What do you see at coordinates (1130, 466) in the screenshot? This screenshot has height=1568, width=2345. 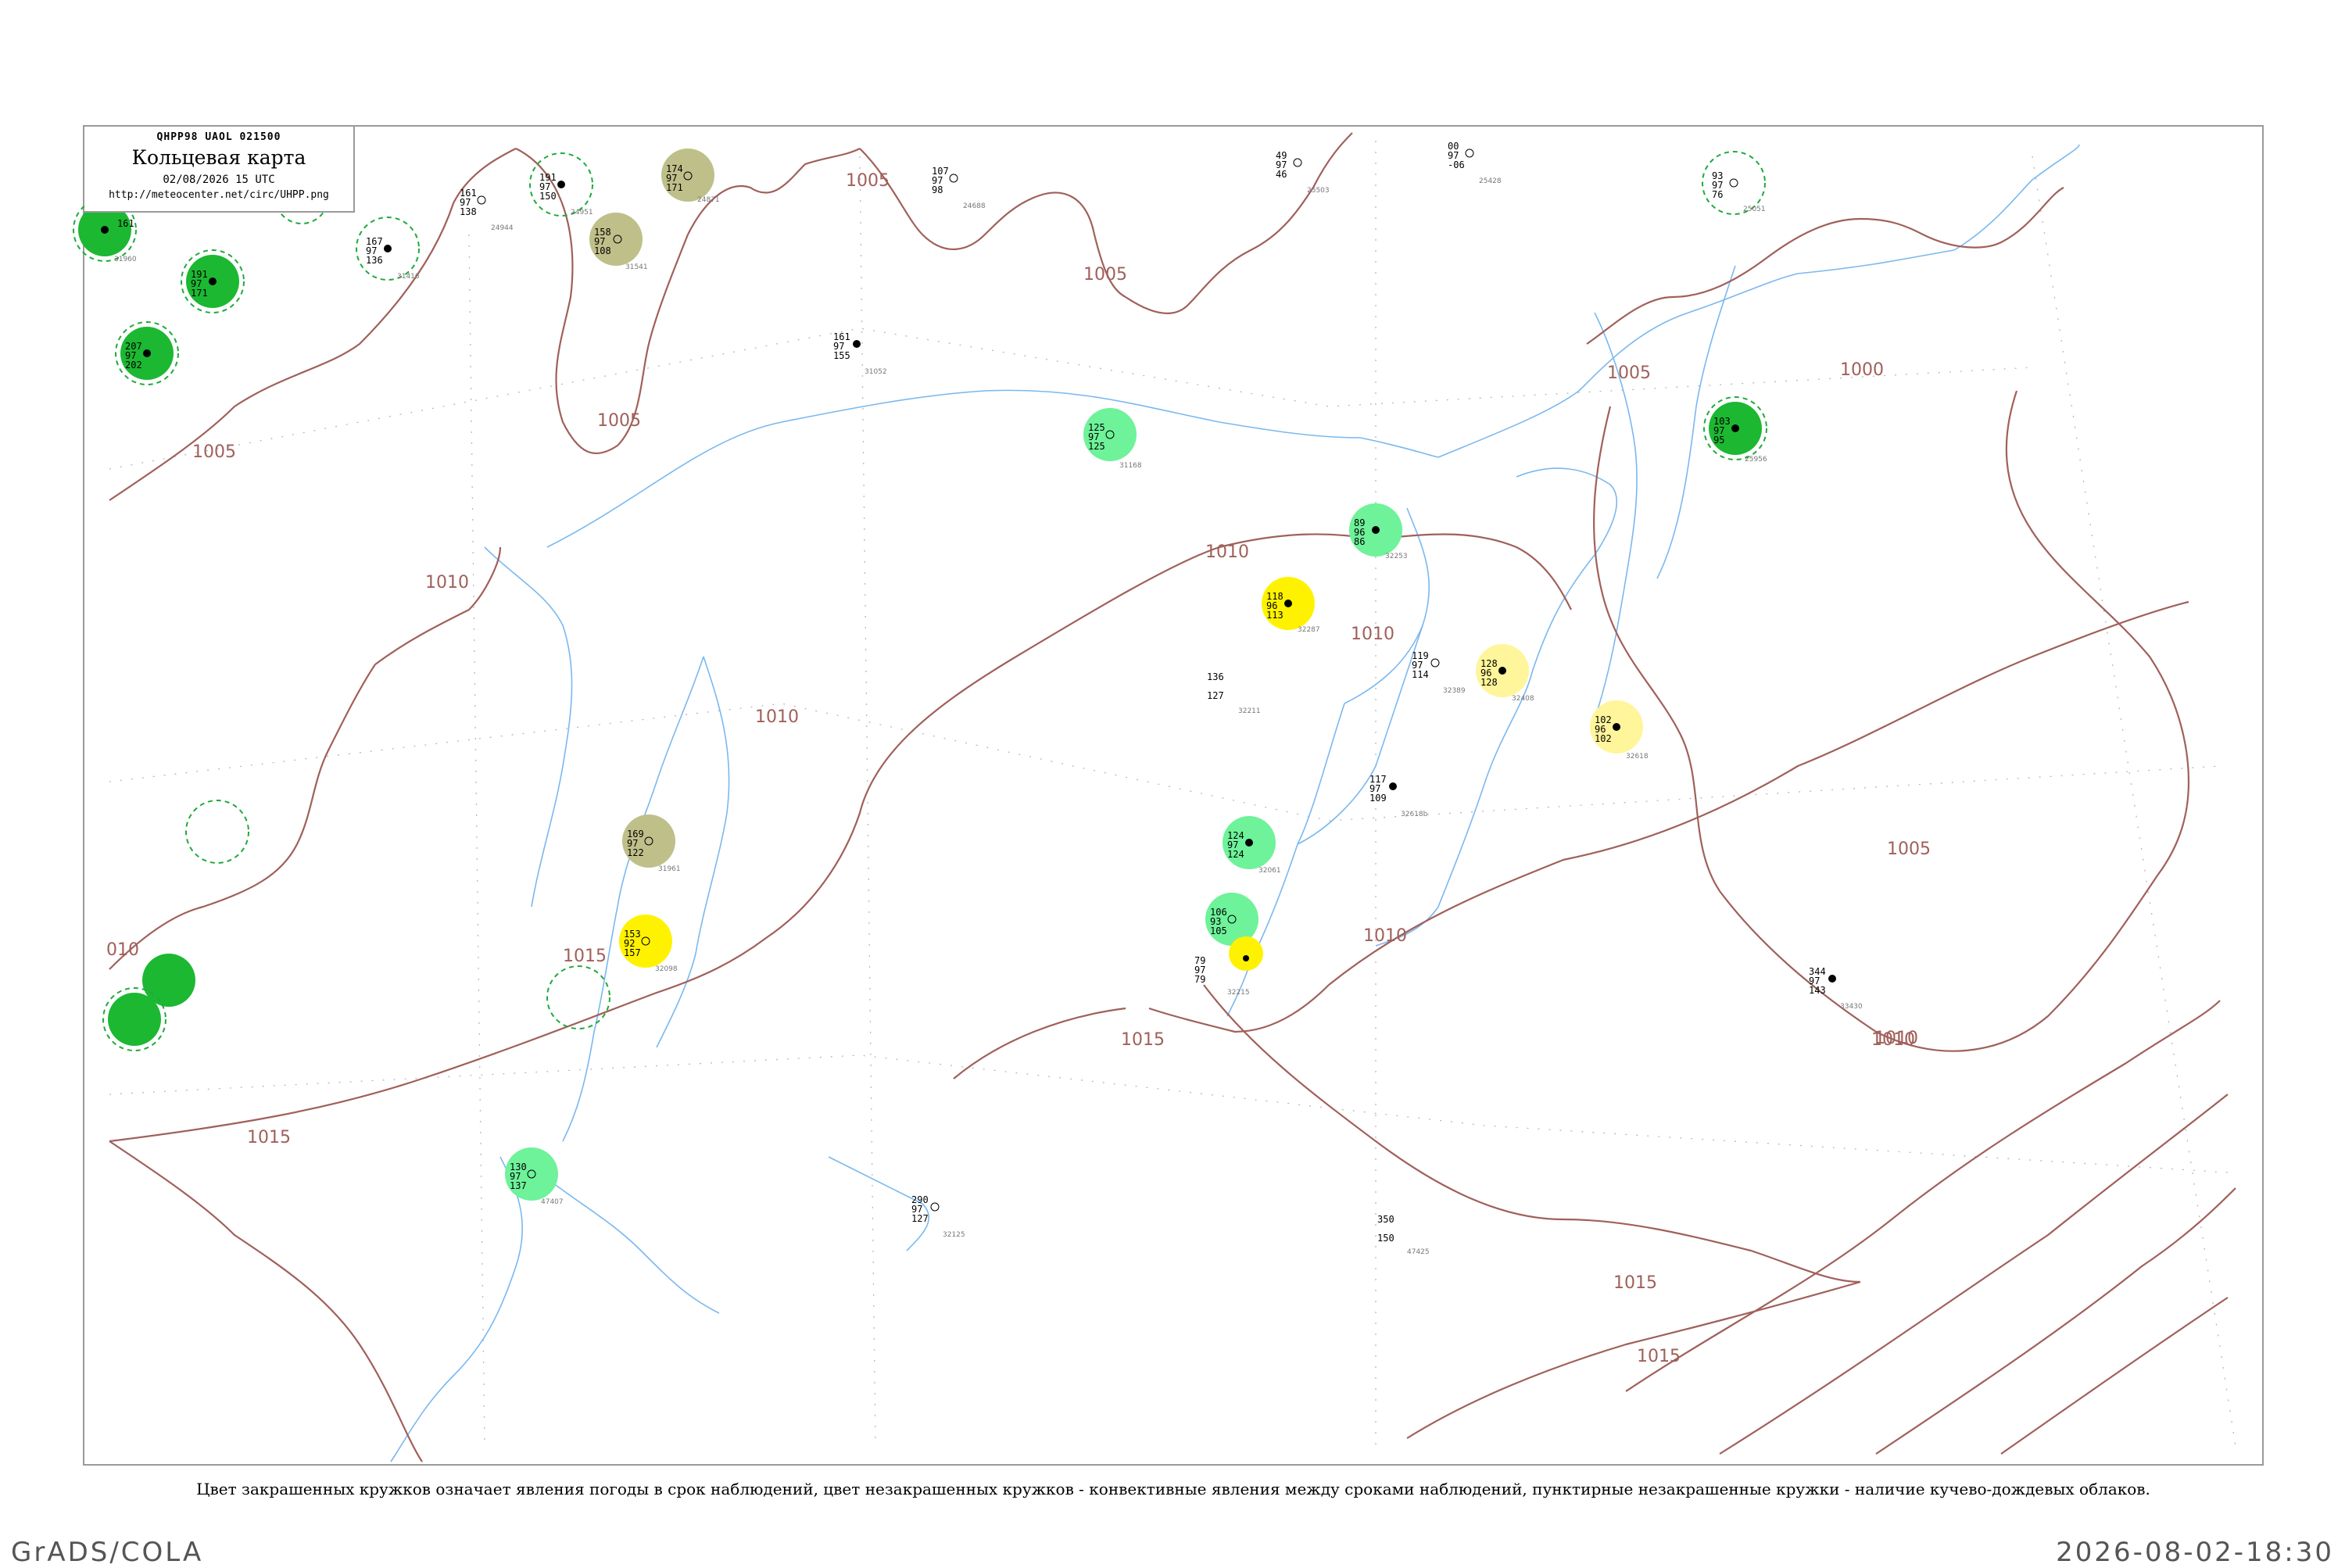 I see `station-id: 31168` at bounding box center [1130, 466].